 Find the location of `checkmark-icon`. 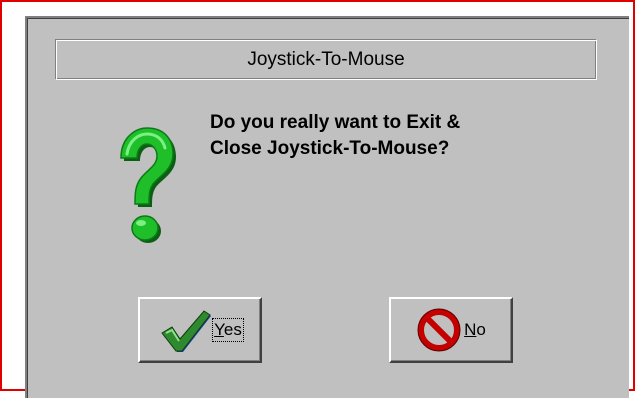

checkmark-icon is located at coordinates (186, 331).